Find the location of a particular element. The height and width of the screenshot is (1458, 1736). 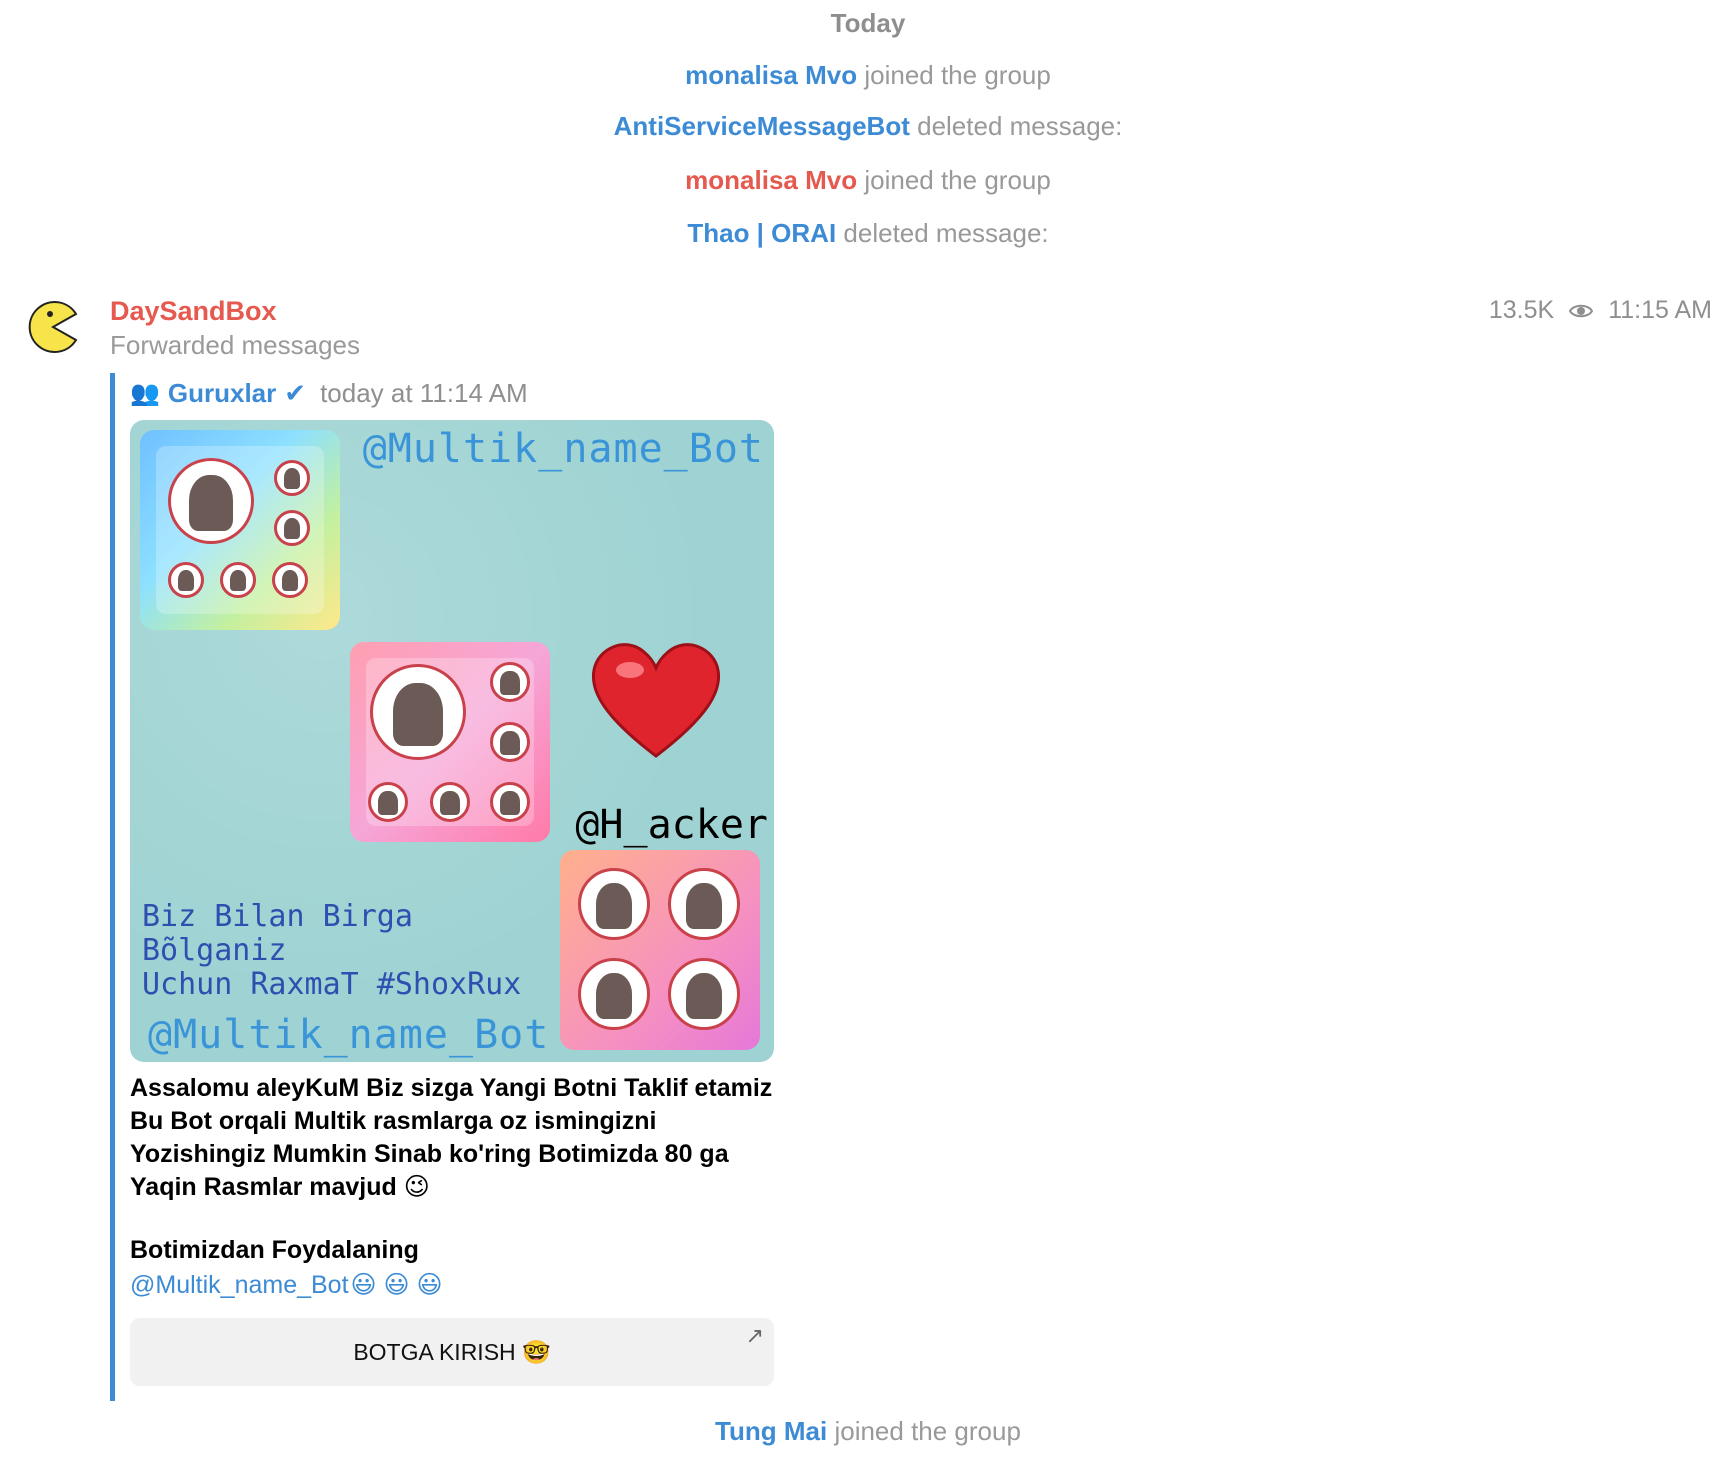

message-paragraph: Botimizdan Foydalaning is located at coordinates (274, 1250).